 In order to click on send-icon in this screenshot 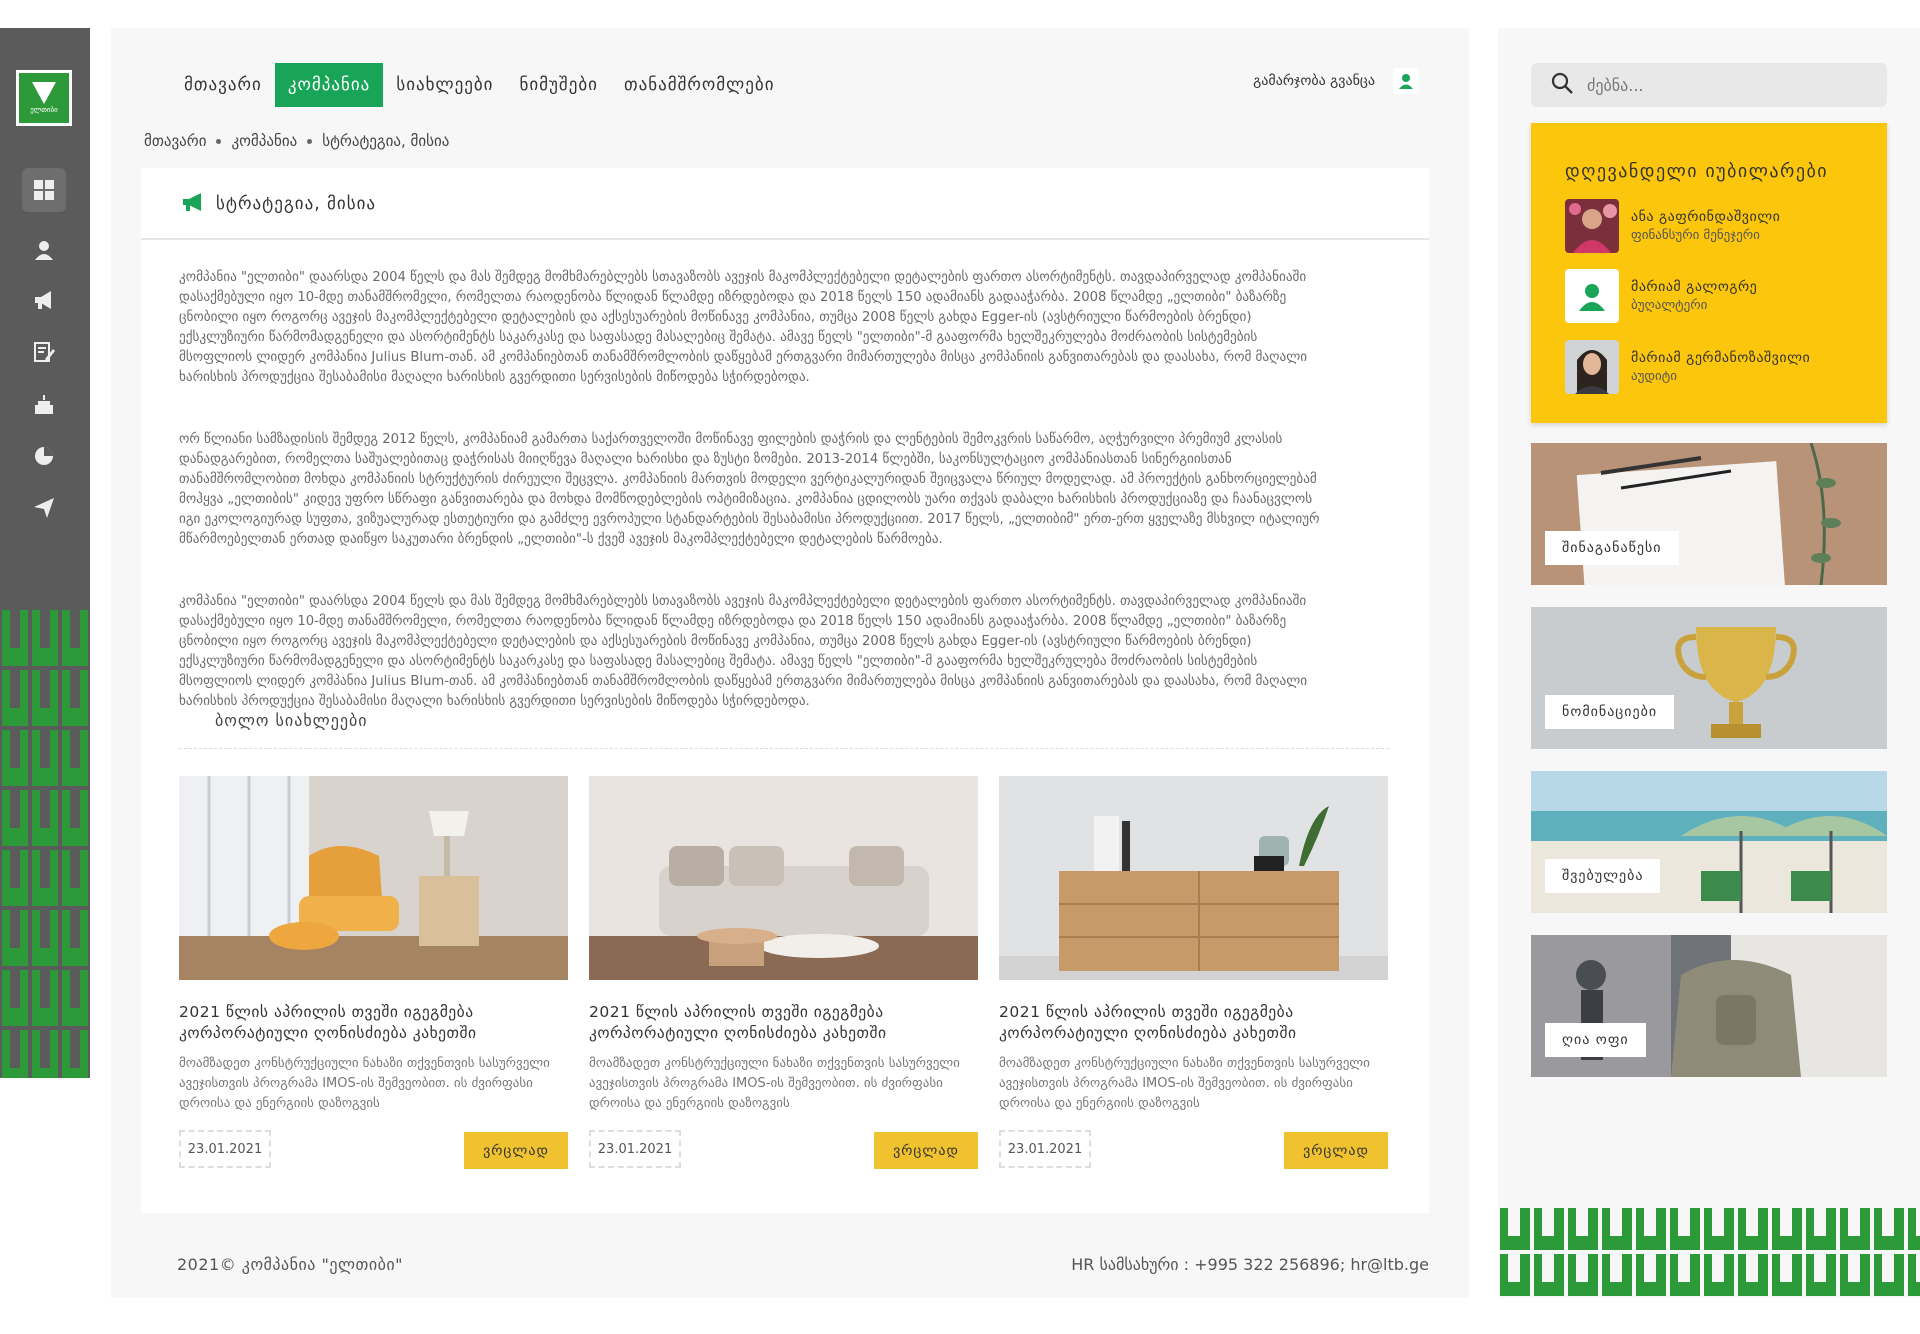, I will do `click(44, 508)`.